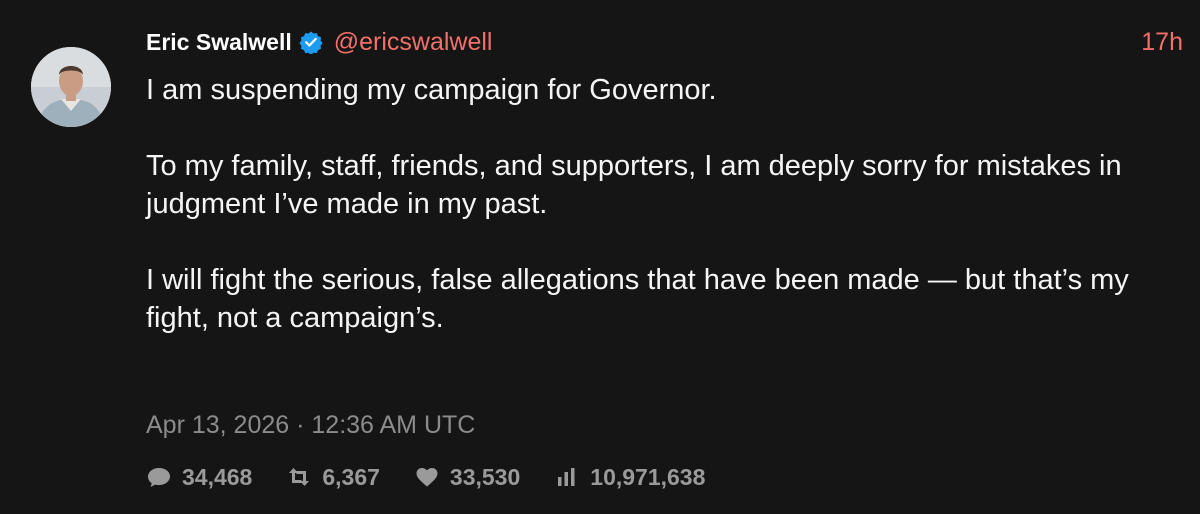 Image resolution: width=1200 pixels, height=514 pixels. Describe the element at coordinates (159, 477) in the screenshot. I see `comment-icon` at that location.